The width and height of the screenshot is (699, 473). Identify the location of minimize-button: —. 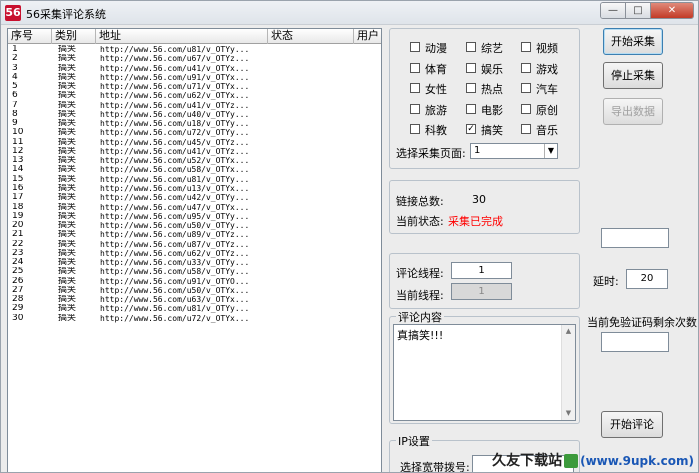
(613, 10).